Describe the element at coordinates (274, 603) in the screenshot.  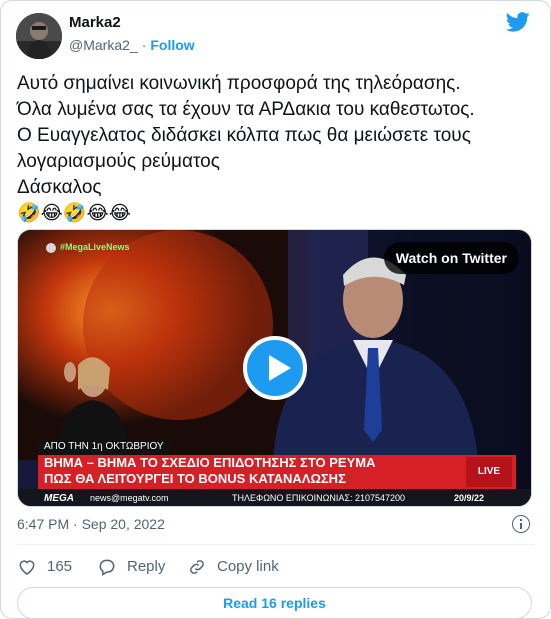
I see `read-replies-button: Read 16 replies` at that location.